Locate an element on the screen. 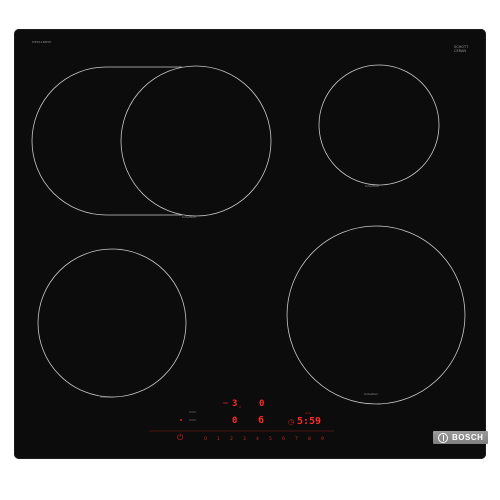 Image resolution: width=500 pixels, height=500 pixels. zone-label-2: Induction is located at coordinates (372, 186).